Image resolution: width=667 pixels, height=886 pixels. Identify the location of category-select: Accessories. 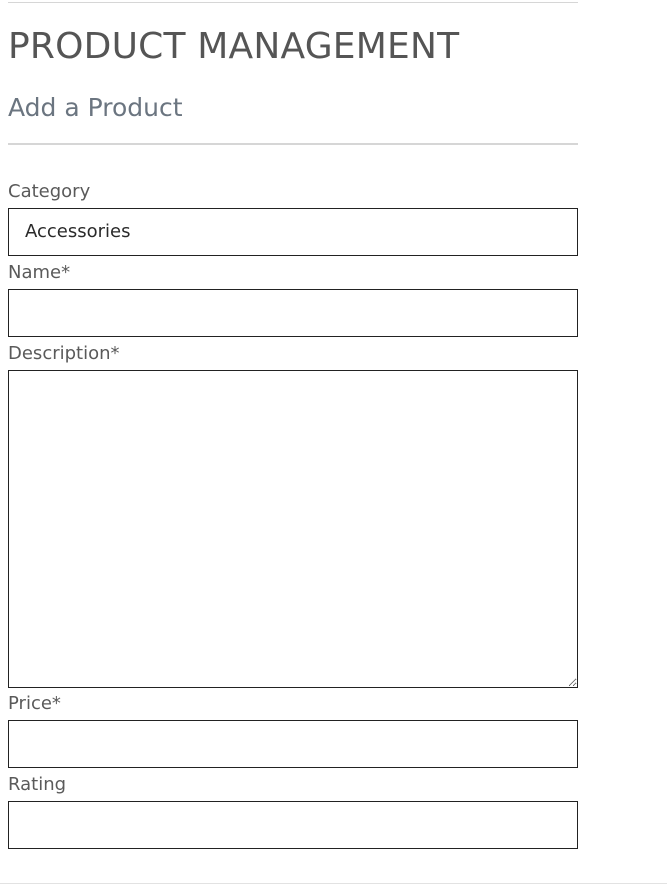
(293, 232).